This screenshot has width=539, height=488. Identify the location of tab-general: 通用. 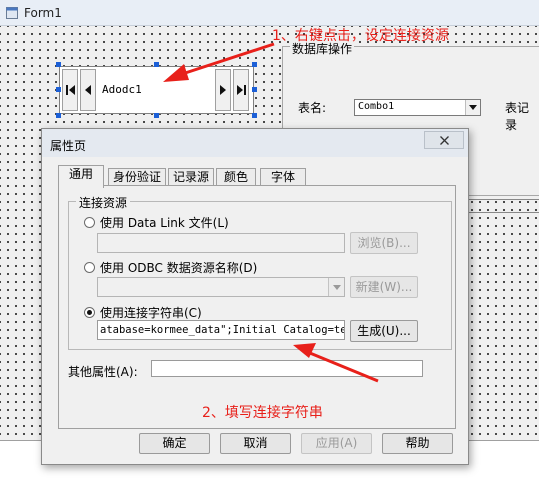
(81, 176).